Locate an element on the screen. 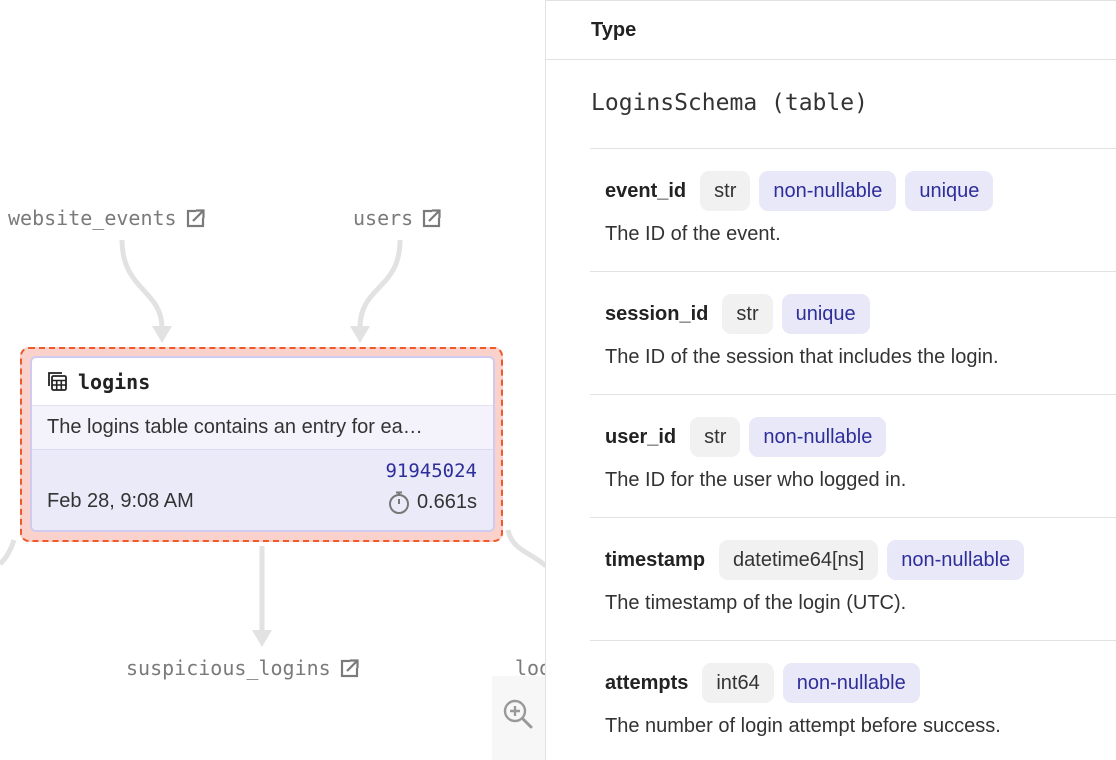 This screenshot has width=1116, height=760. field-name: event_id is located at coordinates (646, 190).